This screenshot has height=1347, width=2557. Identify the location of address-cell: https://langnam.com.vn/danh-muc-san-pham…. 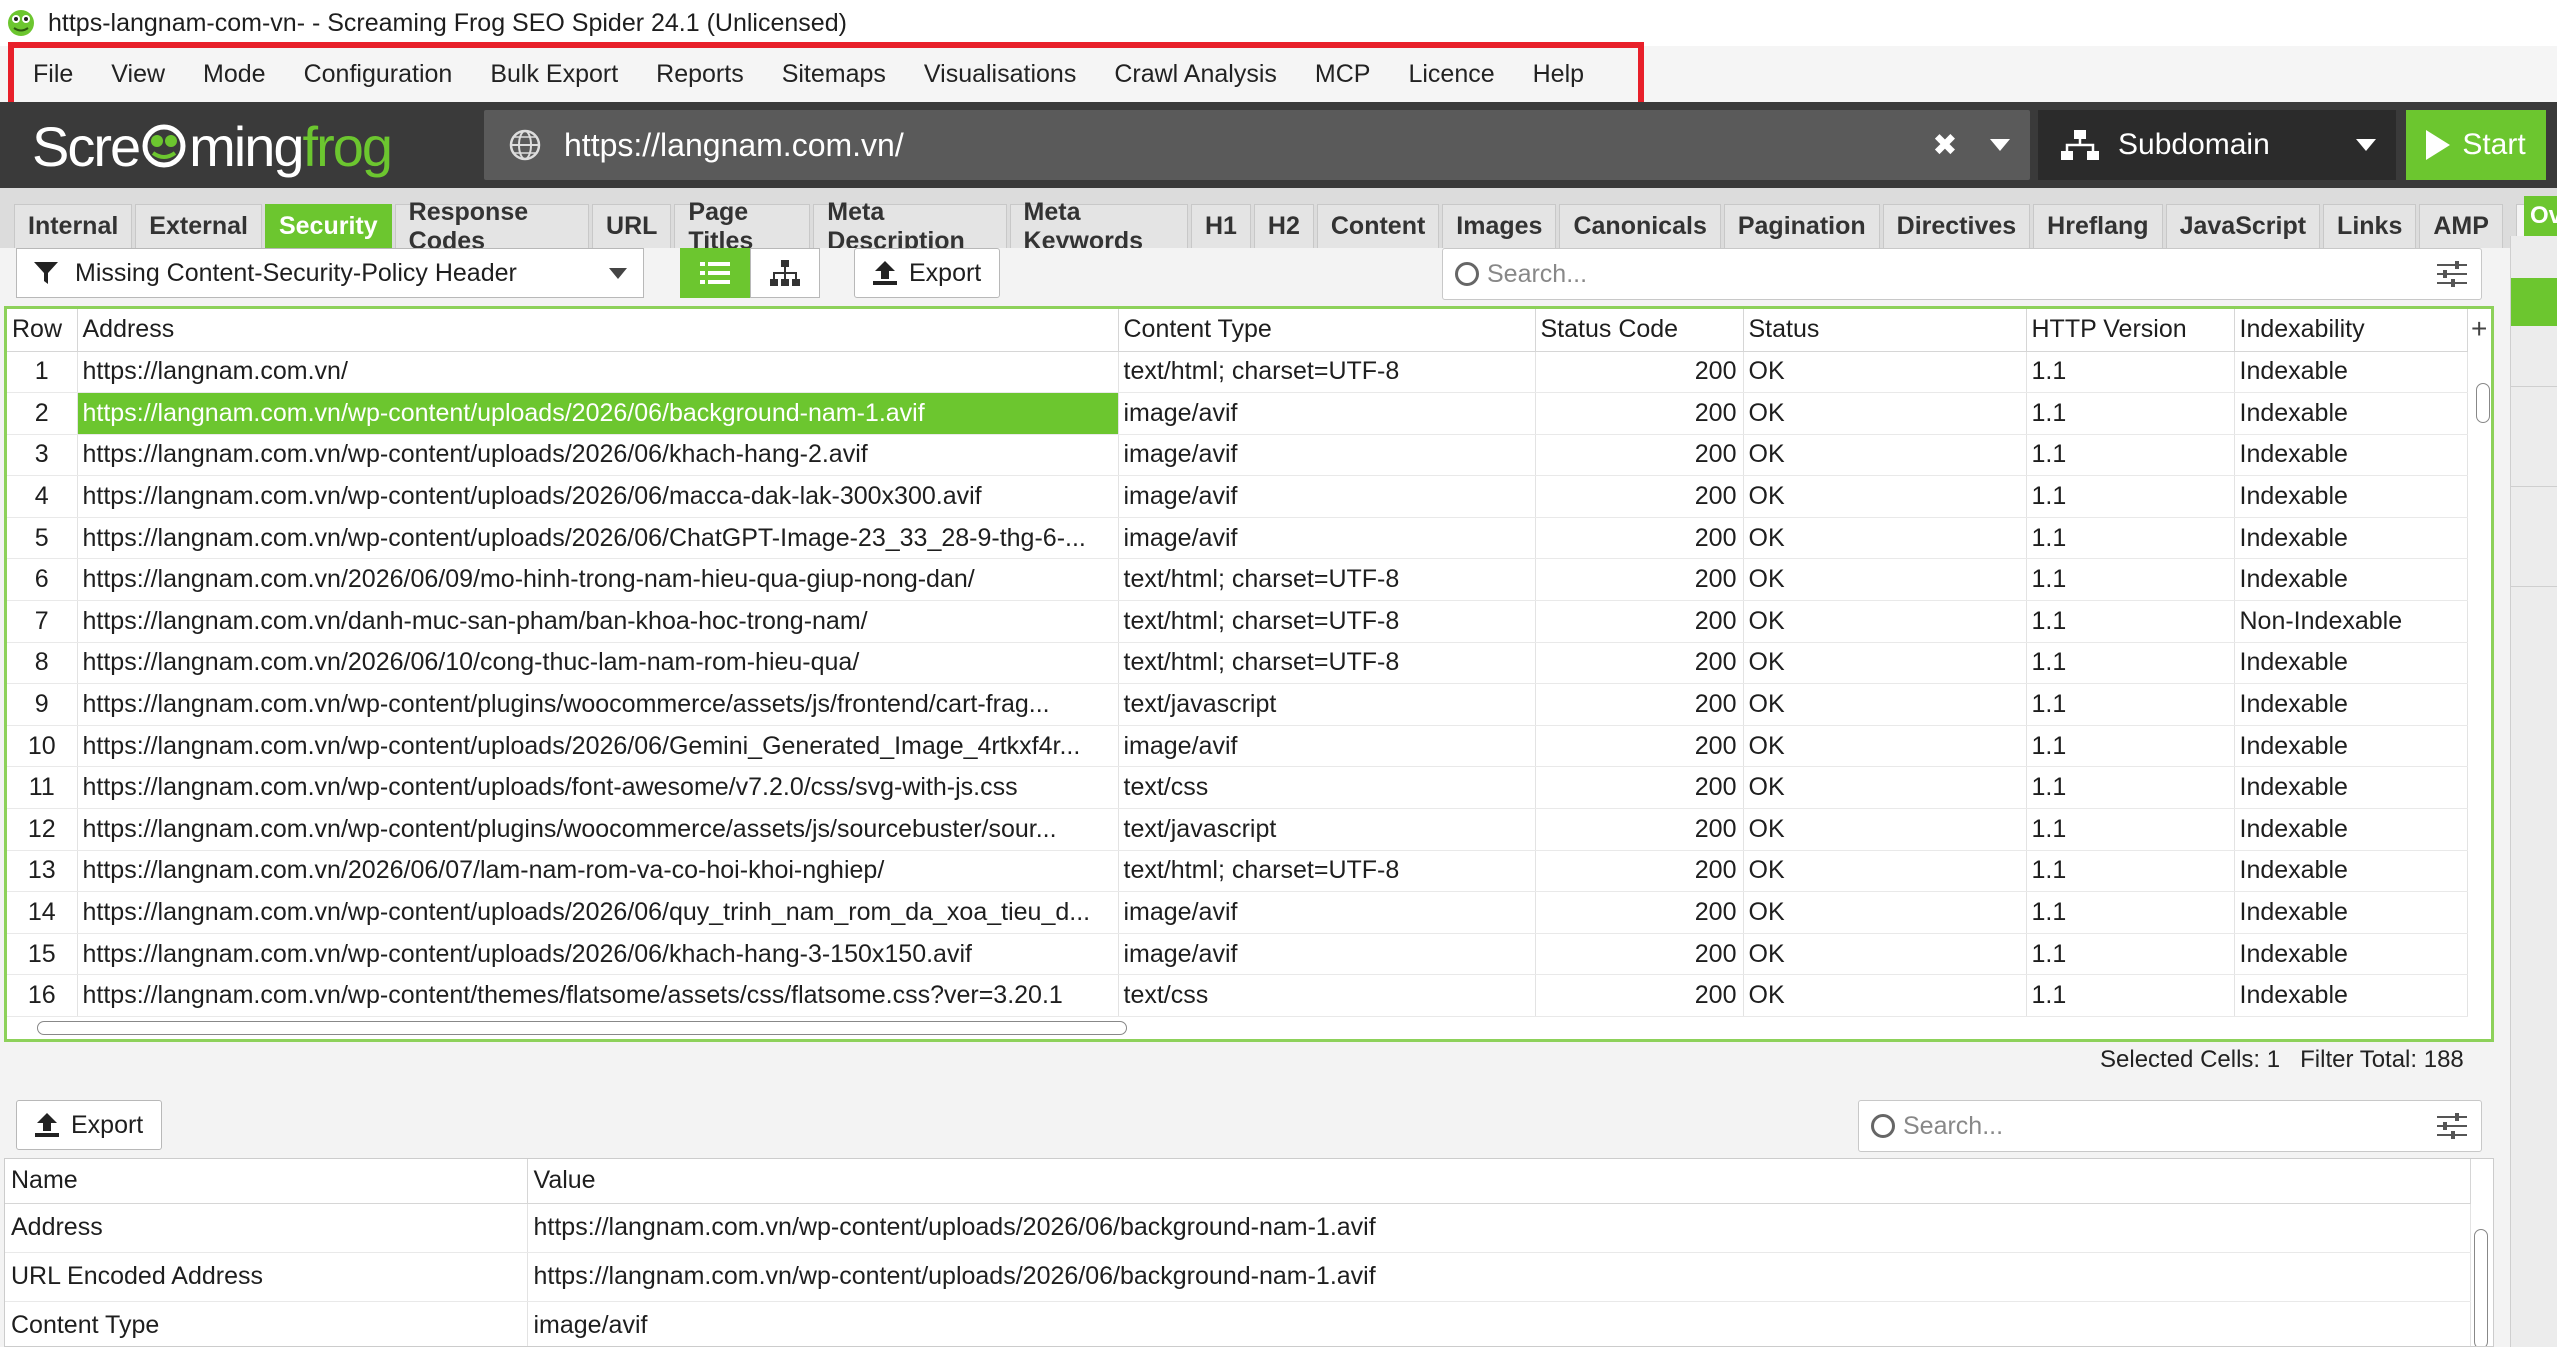
(598, 621).